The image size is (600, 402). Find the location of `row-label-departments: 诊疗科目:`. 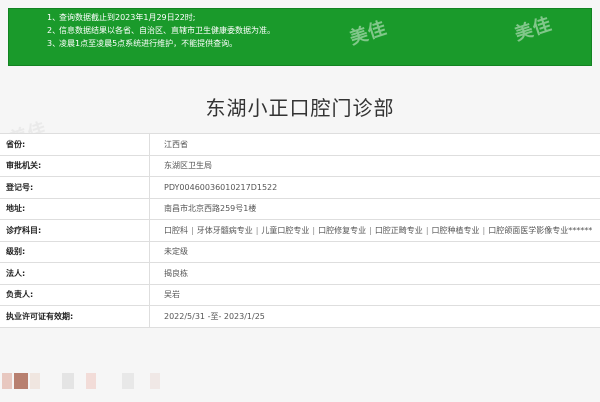

row-label-departments: 诊疗科目: is located at coordinates (75, 230).